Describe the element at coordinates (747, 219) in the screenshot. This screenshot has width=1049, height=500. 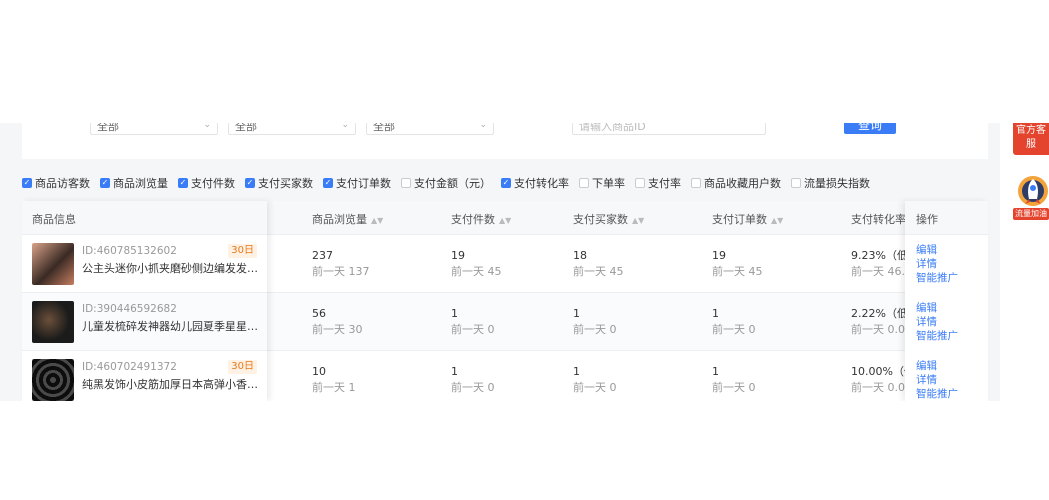
I see `th-pay-orders: 支付订单数 ▲▼` at that location.